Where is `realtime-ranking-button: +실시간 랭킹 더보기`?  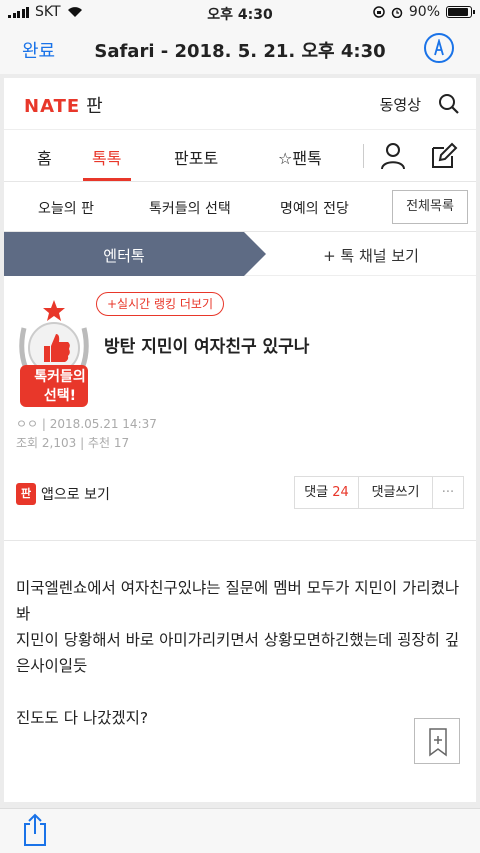 realtime-ranking-button: +실시간 랭킹 더보기 is located at coordinates (160, 304).